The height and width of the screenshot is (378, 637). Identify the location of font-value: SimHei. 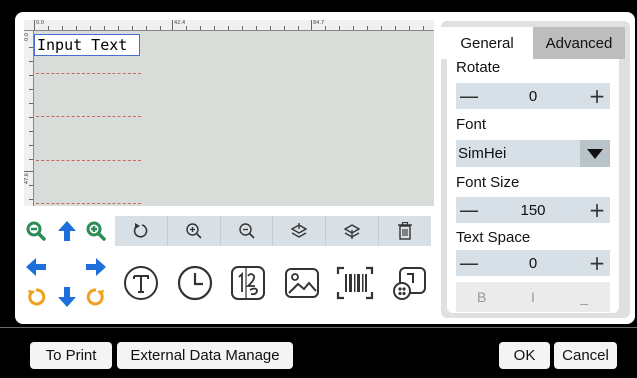
(482, 153).